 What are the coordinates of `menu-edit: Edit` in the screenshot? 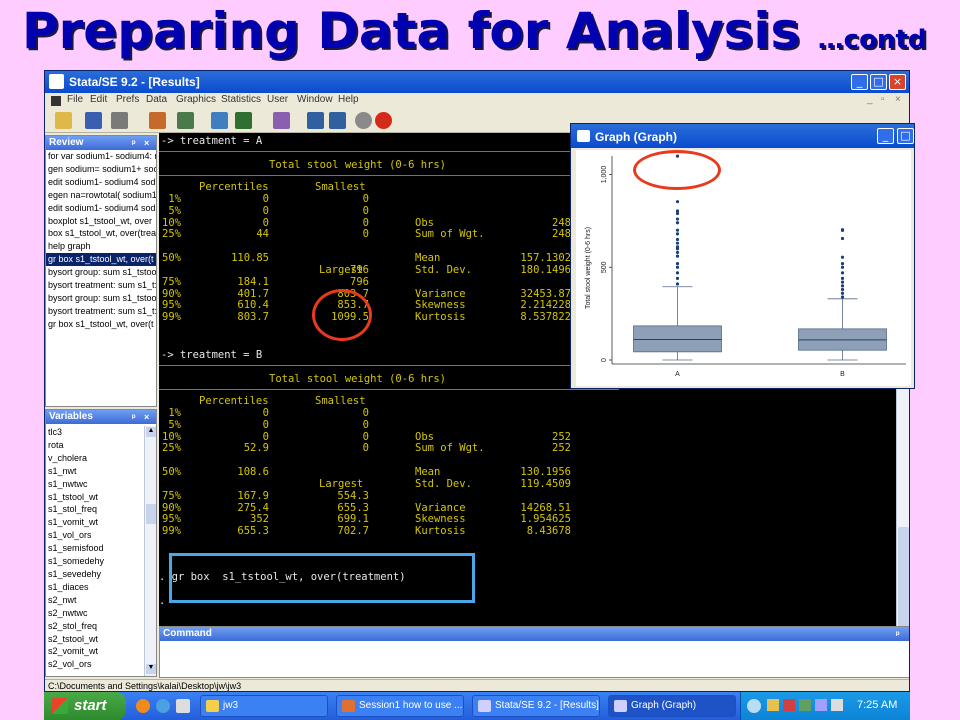 It's located at (98, 99).